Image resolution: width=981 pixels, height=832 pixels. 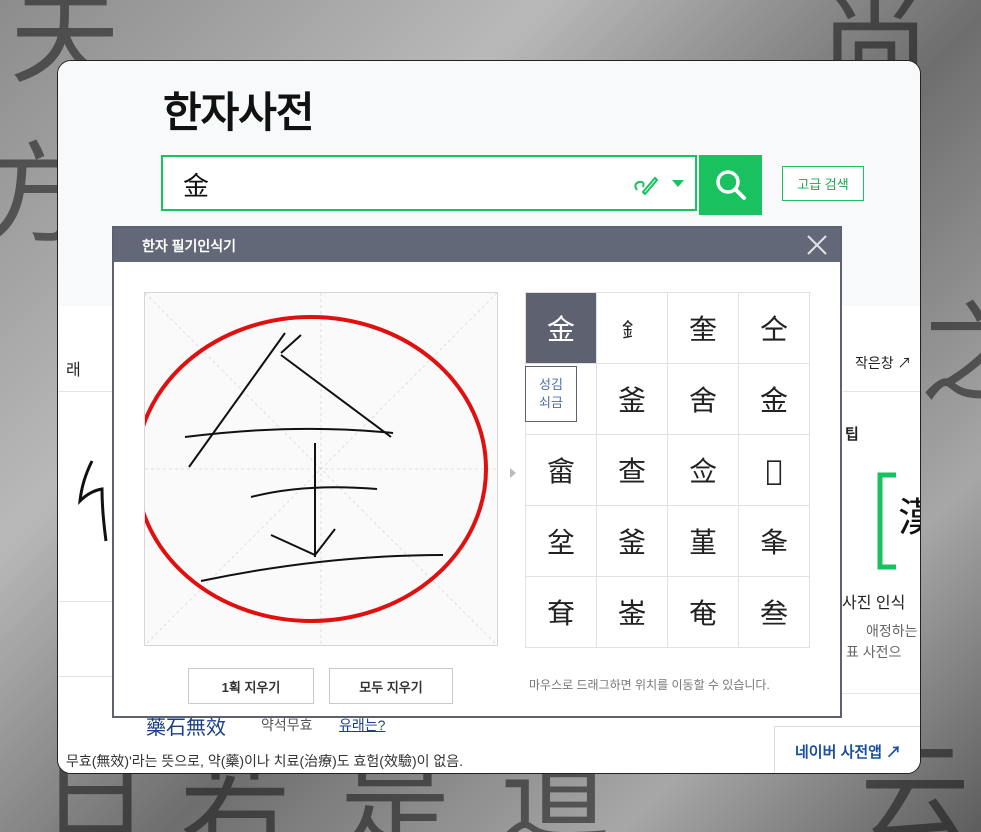 I want to click on handwriting-pen-icon, so click(x=645, y=184).